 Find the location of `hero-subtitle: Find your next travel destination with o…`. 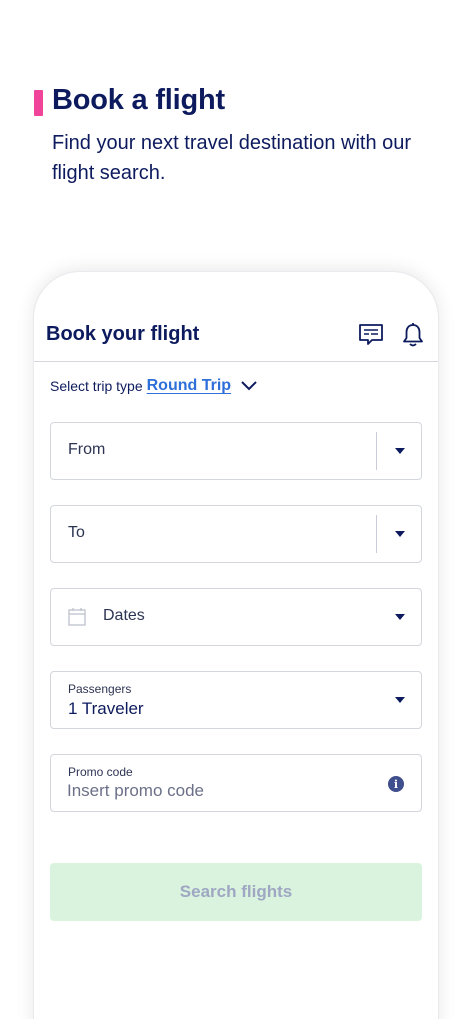

hero-subtitle: Find your next travel destination with o… is located at coordinates (232, 158).